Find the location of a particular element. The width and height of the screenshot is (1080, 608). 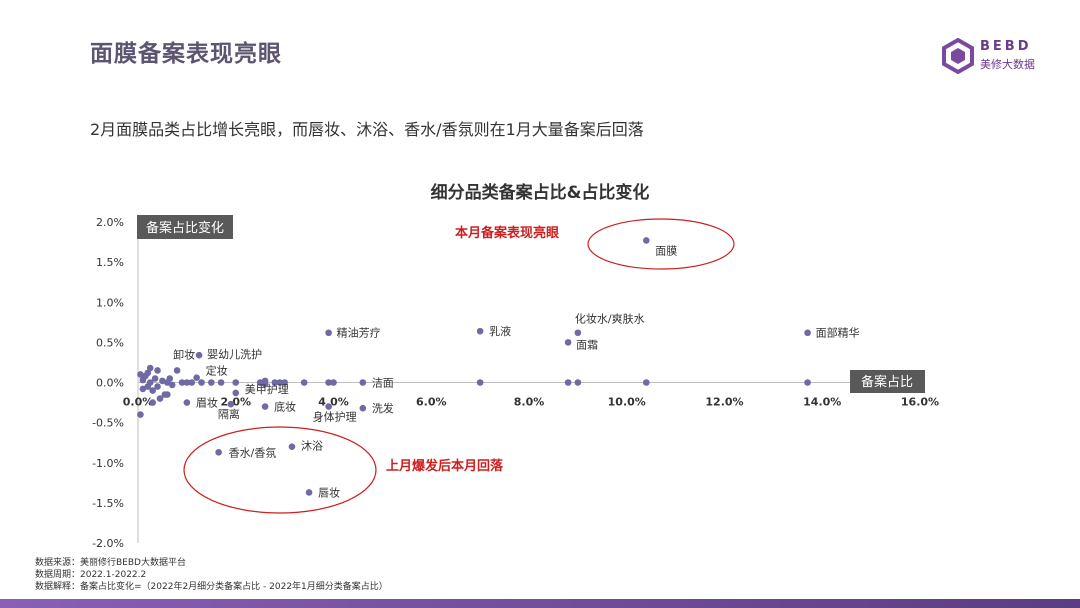

point-label: 卸妆 is located at coordinates (184, 354).